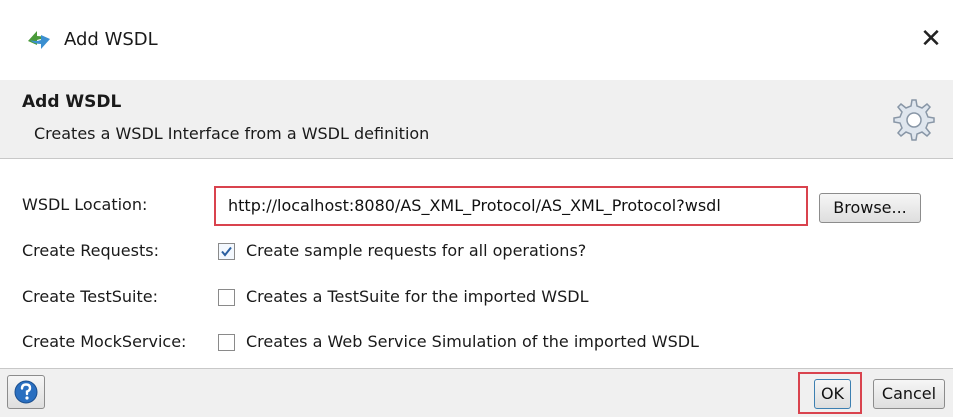 The image size is (953, 417). I want to click on create-requests-label: Create Requests:, so click(90, 250).